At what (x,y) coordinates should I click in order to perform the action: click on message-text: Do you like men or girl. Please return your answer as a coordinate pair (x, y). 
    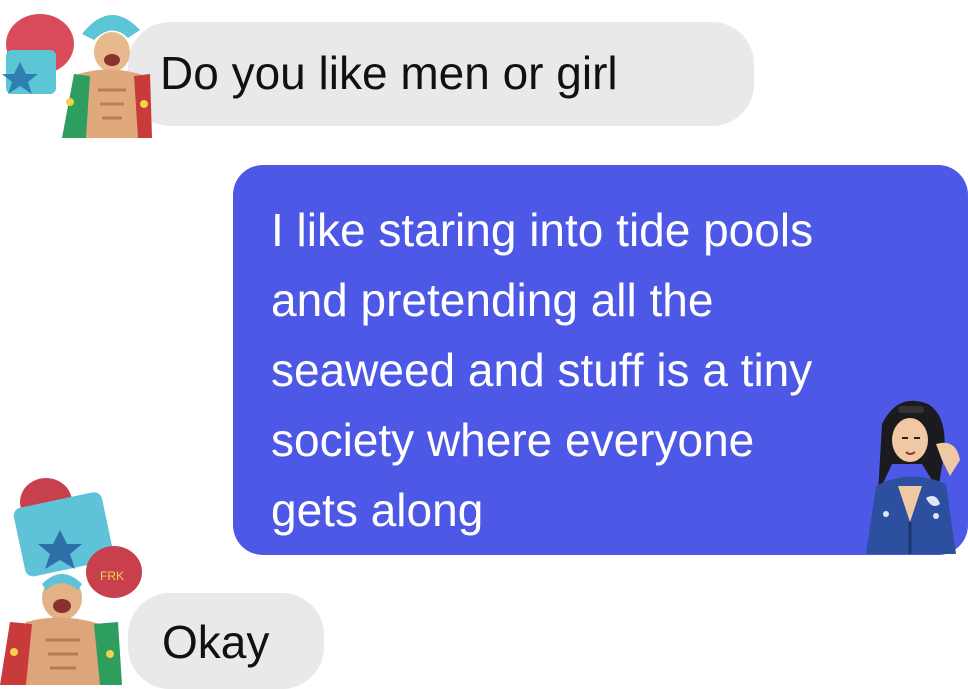
    Looking at the image, I should click on (389, 73).